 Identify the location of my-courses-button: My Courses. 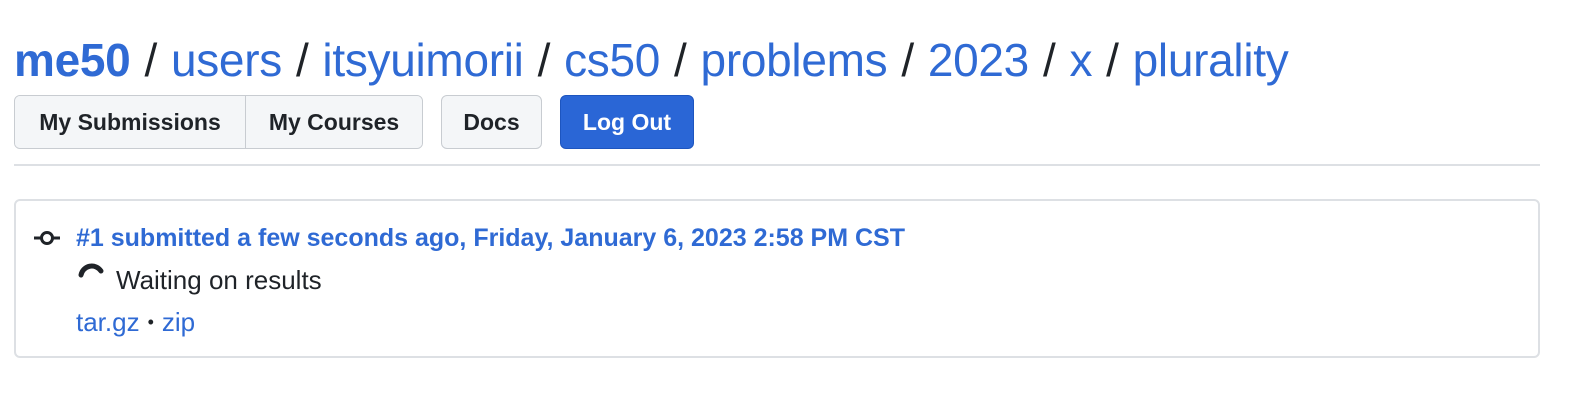
(333, 122).